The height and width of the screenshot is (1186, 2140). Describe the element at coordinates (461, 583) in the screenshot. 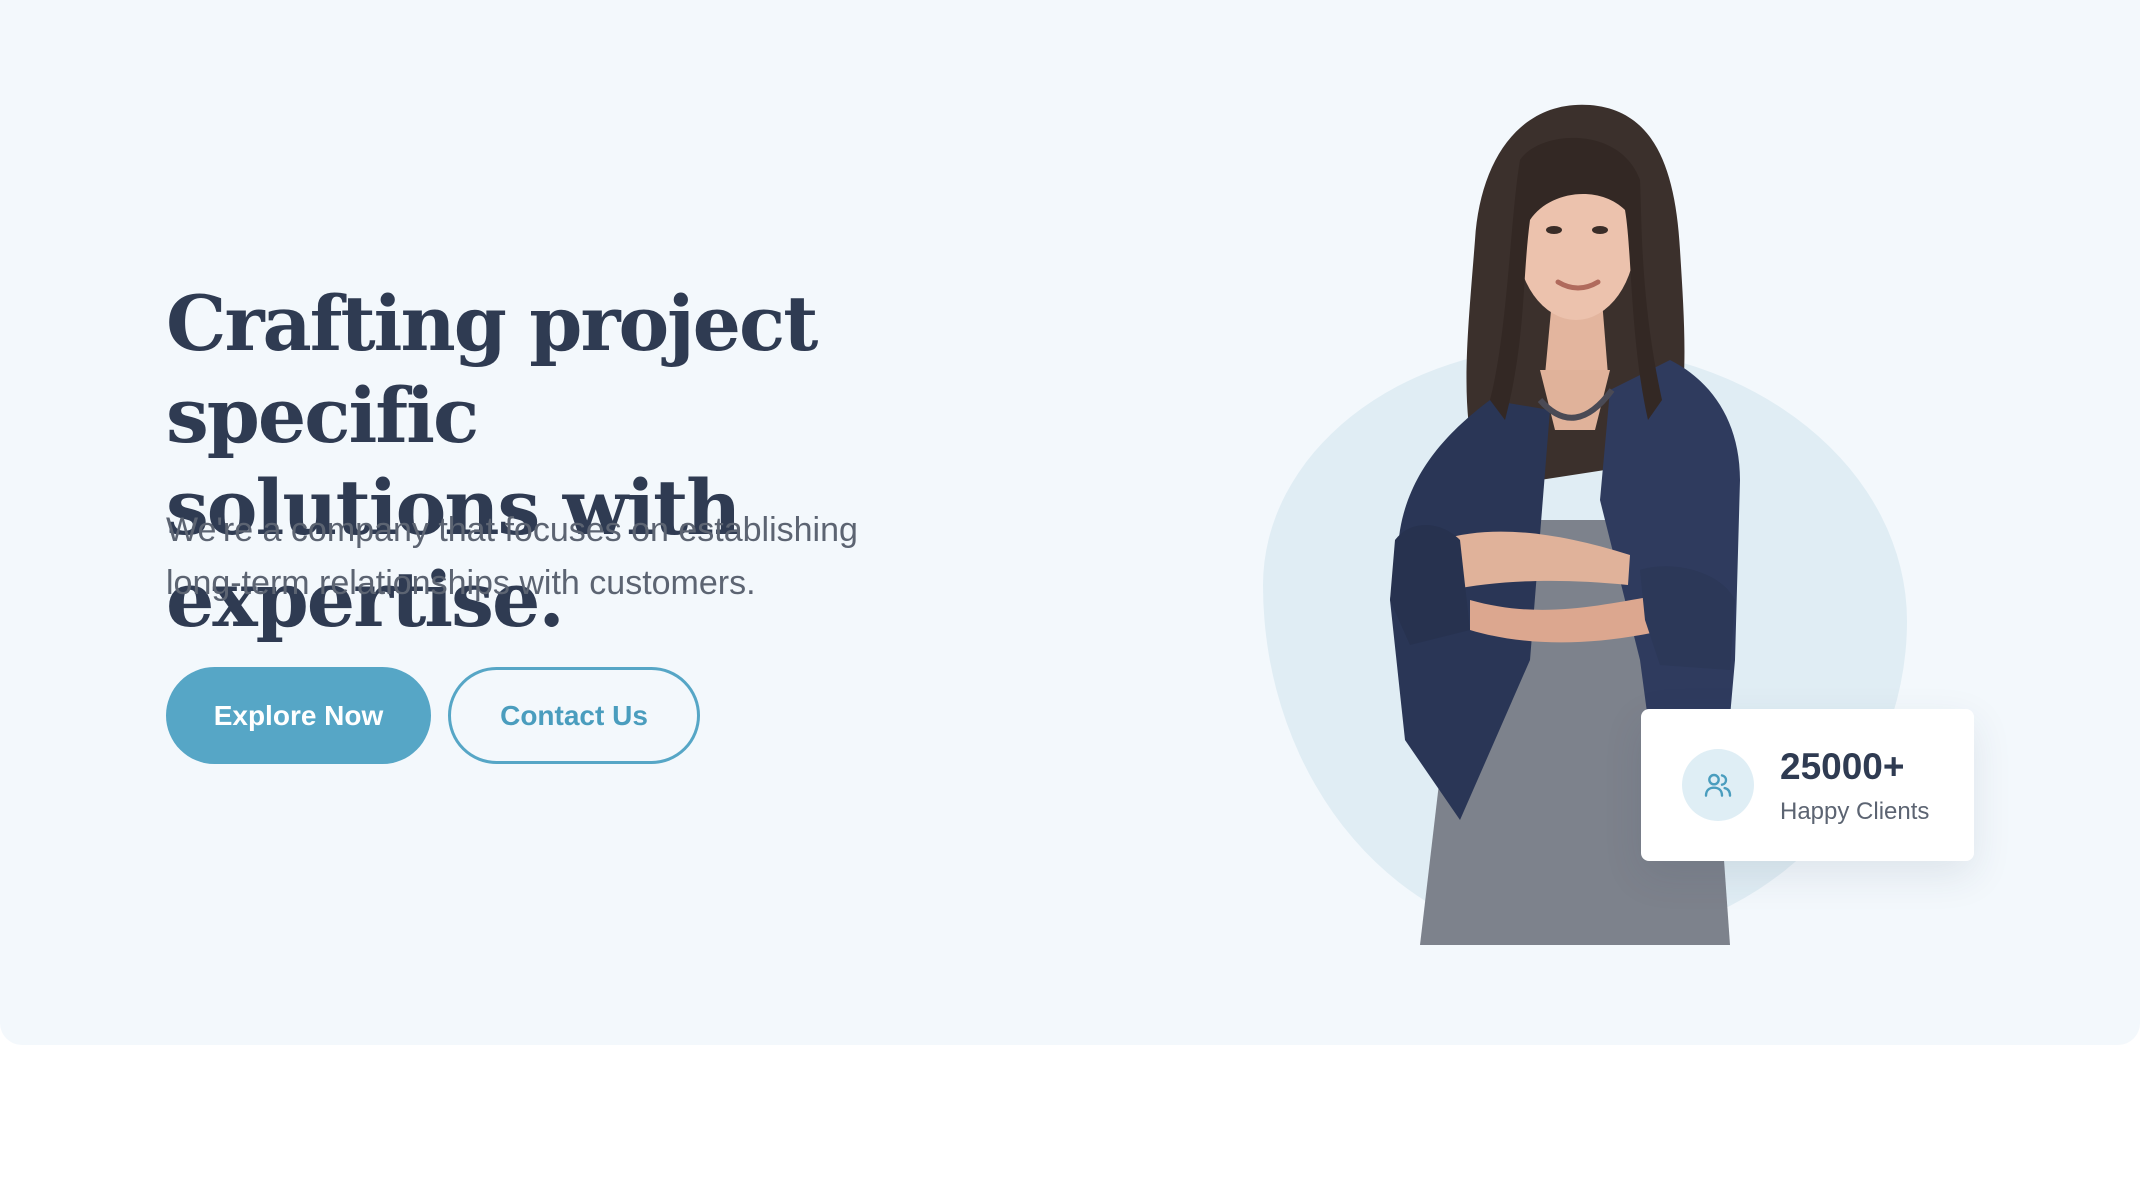

I see `subtitle-line-2: long-term relationships with customers.` at that location.